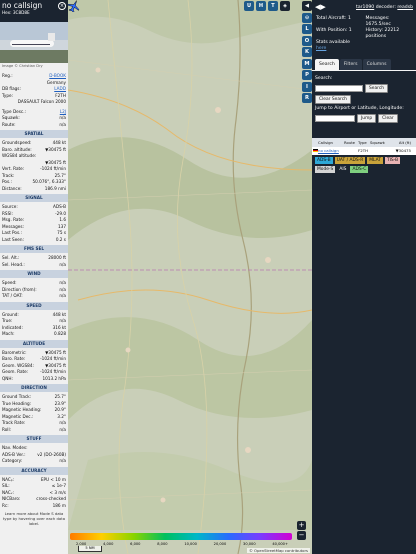 The width and height of the screenshot is (416, 554). What do you see at coordinates (12, 188) in the screenshot?
I see `info-row-label: Distance:` at bounding box center [12, 188].